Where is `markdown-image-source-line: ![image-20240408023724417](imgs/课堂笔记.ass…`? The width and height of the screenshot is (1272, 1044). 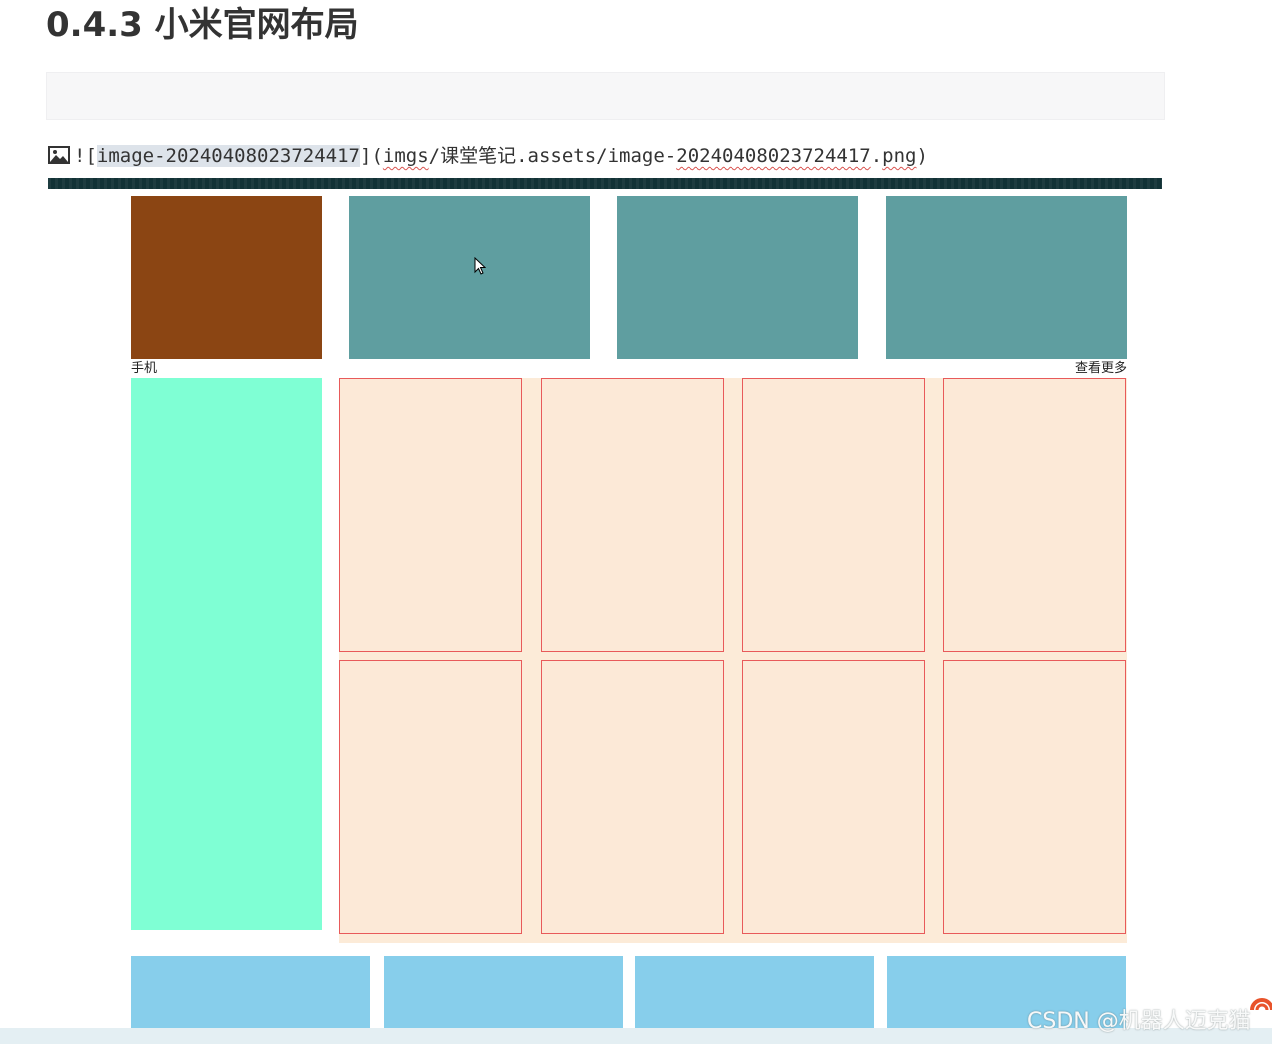
markdown-image-source-line: ![image-20240408023724417](imgs/课堂笔记.ass… is located at coordinates (488, 156).